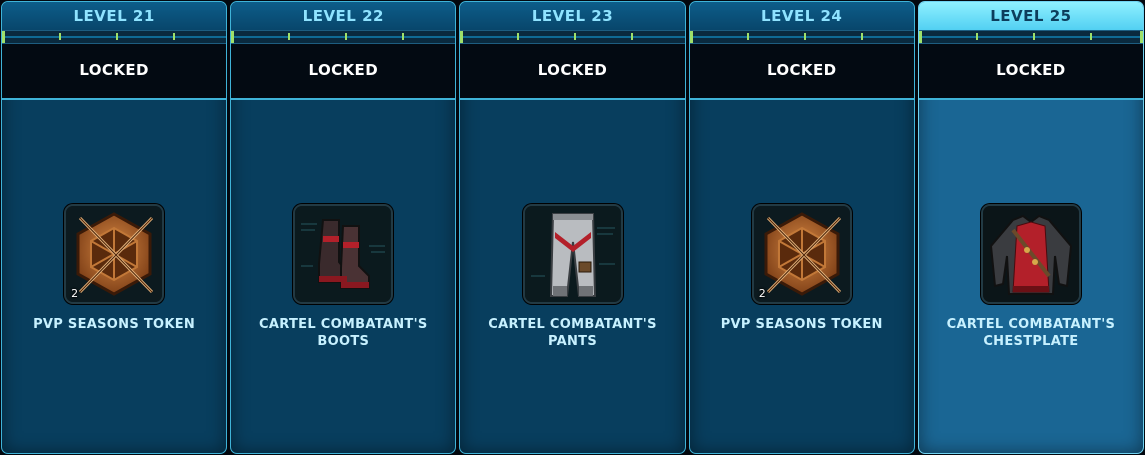 The image size is (1145, 455). Describe the element at coordinates (343, 16) in the screenshot. I see `tier-level-header: LEVEL 22` at that location.